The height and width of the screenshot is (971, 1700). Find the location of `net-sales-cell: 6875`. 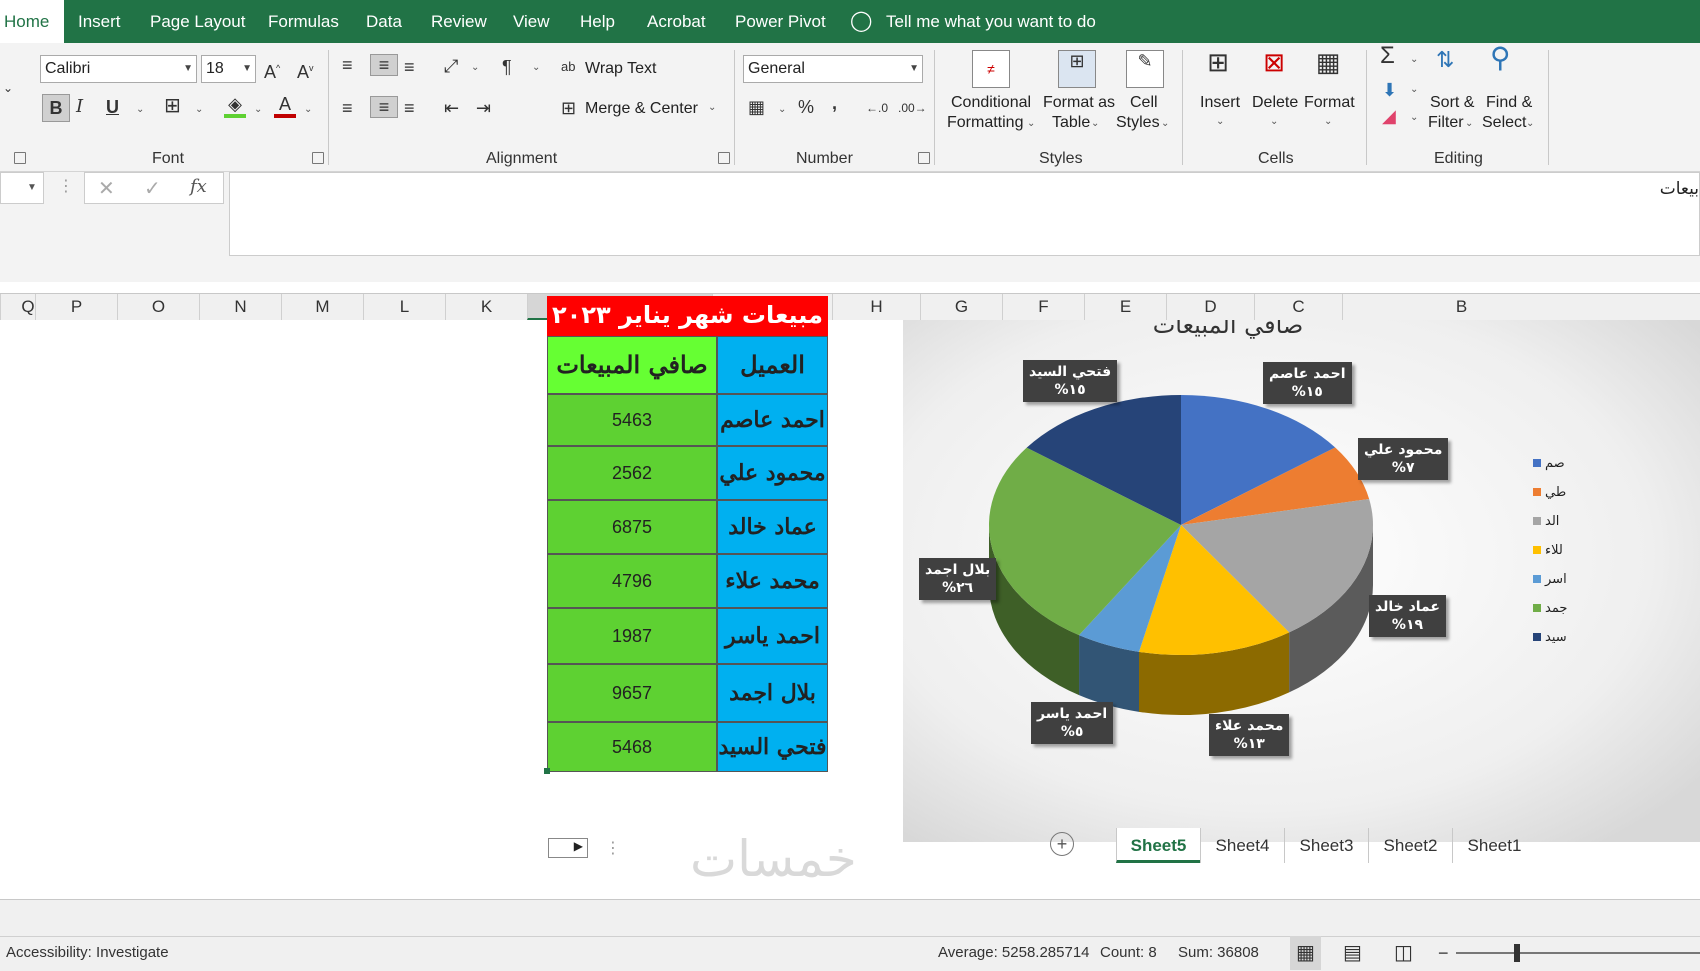

net-sales-cell: 6875 is located at coordinates (632, 527).